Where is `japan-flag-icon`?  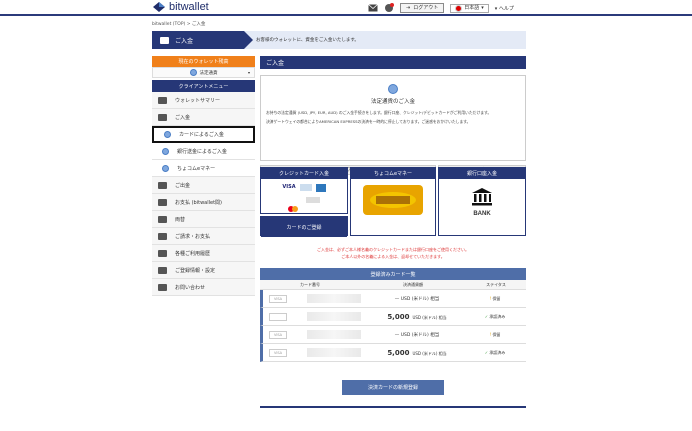
japan-flag-icon is located at coordinates (459, 8).